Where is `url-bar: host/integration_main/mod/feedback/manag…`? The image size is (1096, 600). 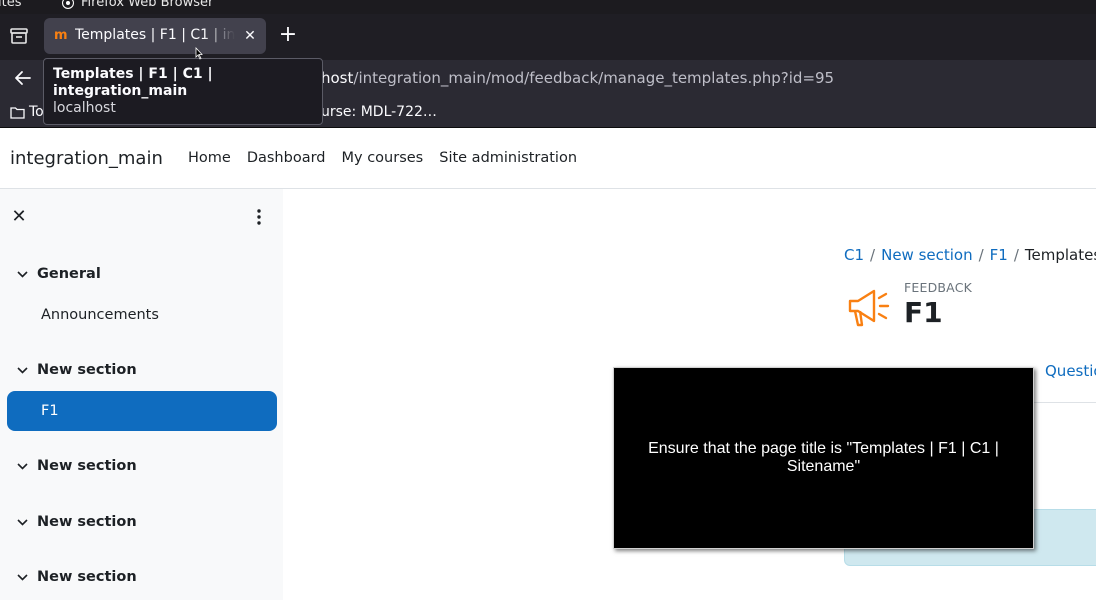
url-bar: host/integration_main/mod/feedback/manag… is located at coordinates (577, 78).